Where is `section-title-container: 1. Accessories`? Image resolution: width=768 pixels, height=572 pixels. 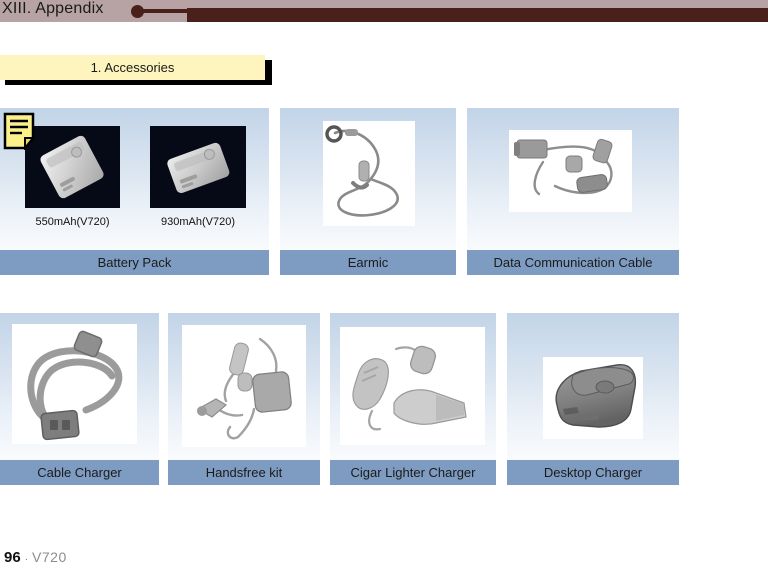
section-title-container: 1. Accessories is located at coordinates (136, 70).